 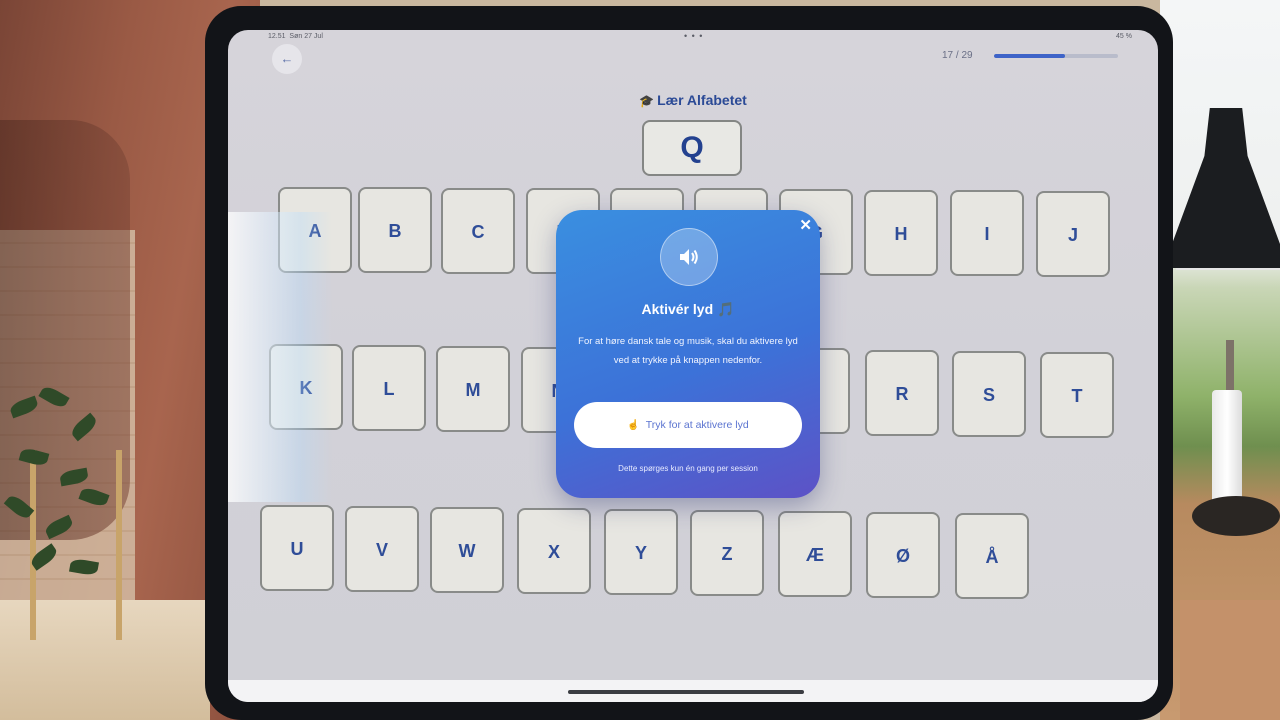 I want to click on home-indicator, so click(x=686, y=692).